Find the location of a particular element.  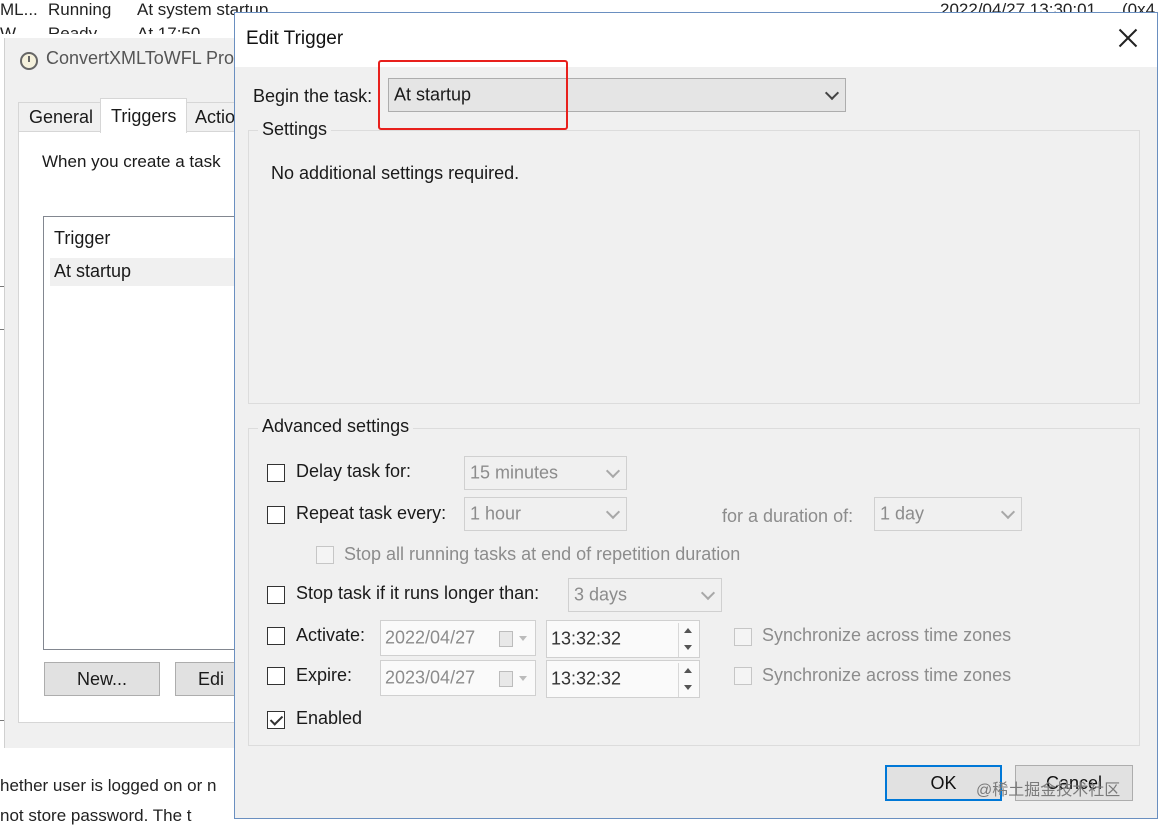

activate-time-input: 13:32:32 is located at coordinates (623, 639).